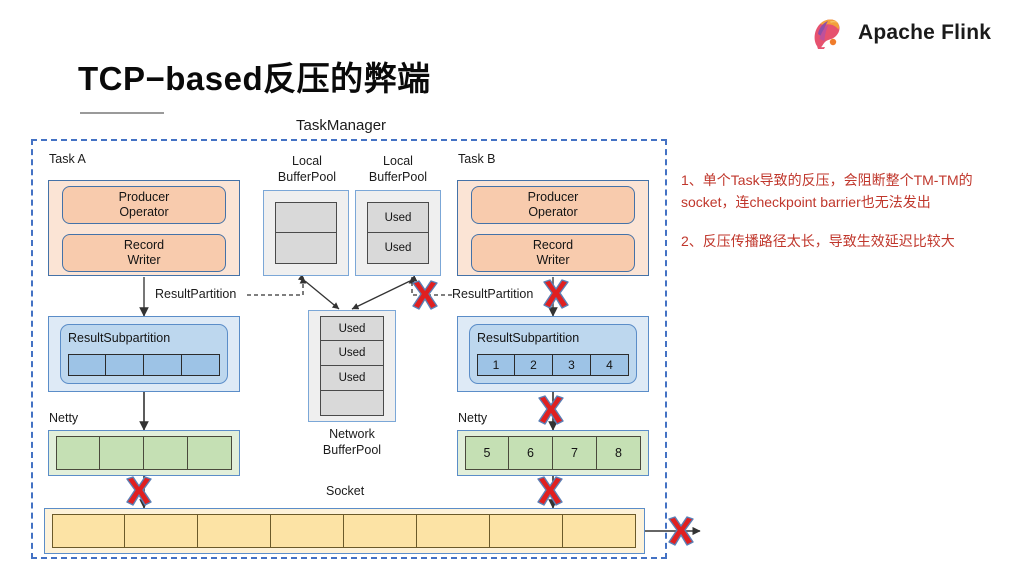 The image size is (1024, 576). Describe the element at coordinates (553, 212) in the screenshot. I see `task-b-operator-line2: Operator` at that location.